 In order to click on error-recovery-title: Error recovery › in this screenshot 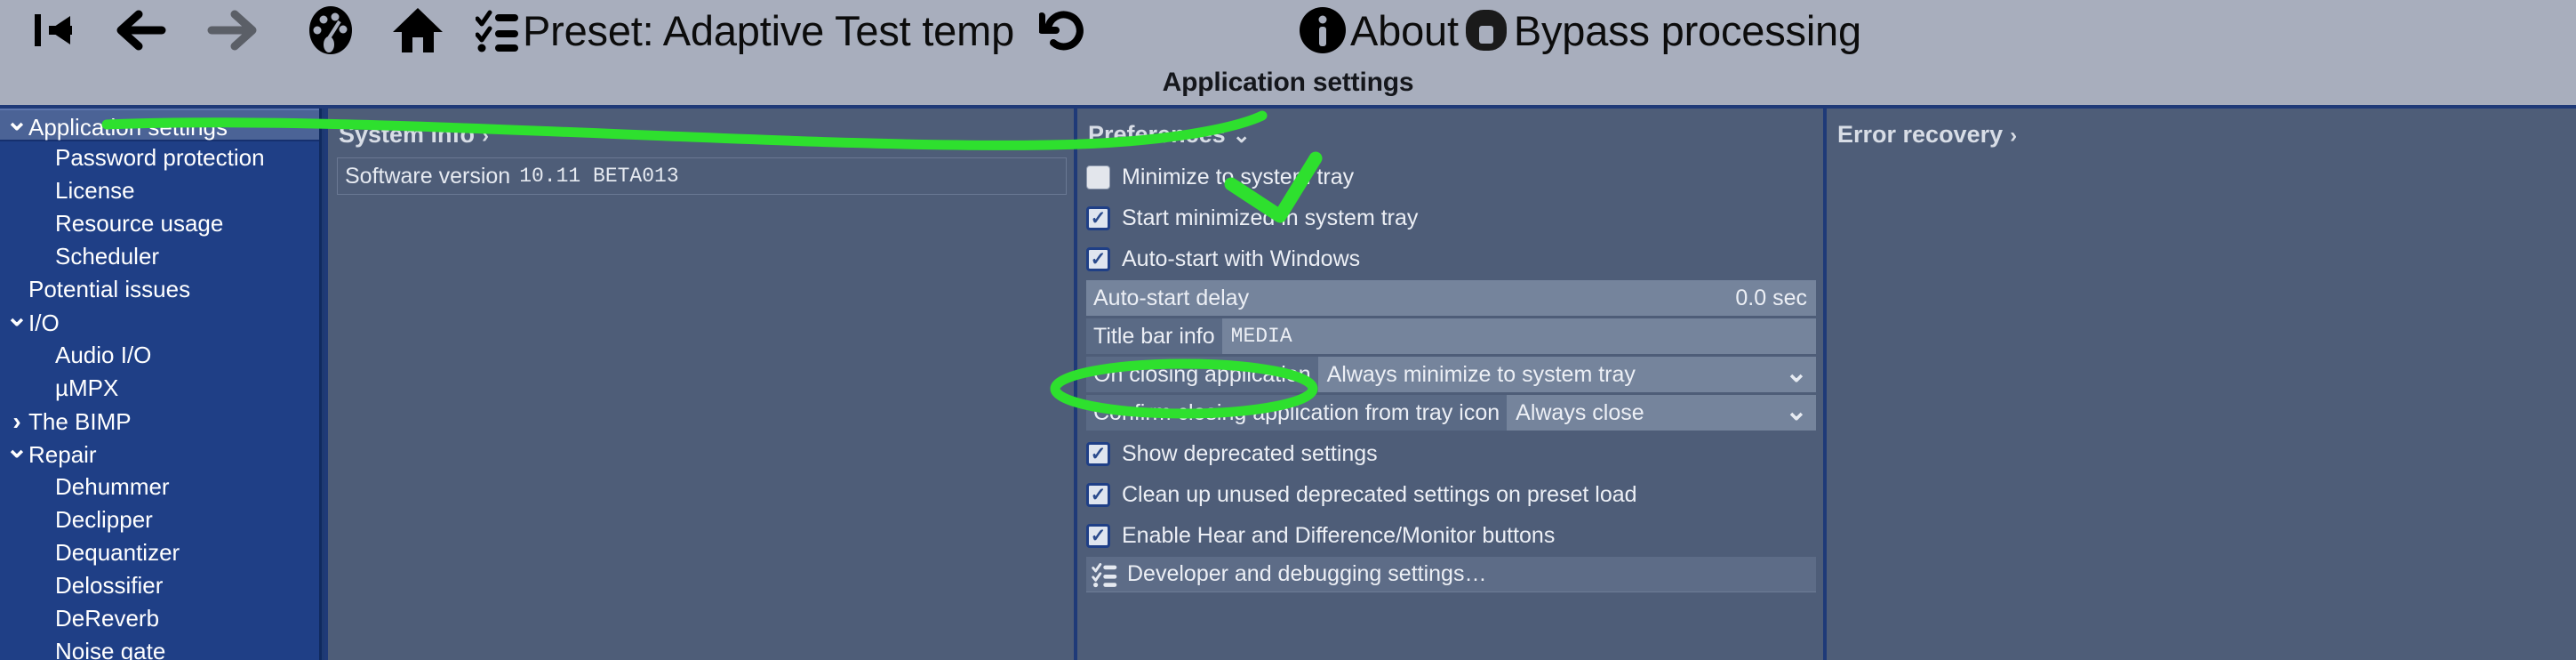, I will do `click(2201, 133)`.